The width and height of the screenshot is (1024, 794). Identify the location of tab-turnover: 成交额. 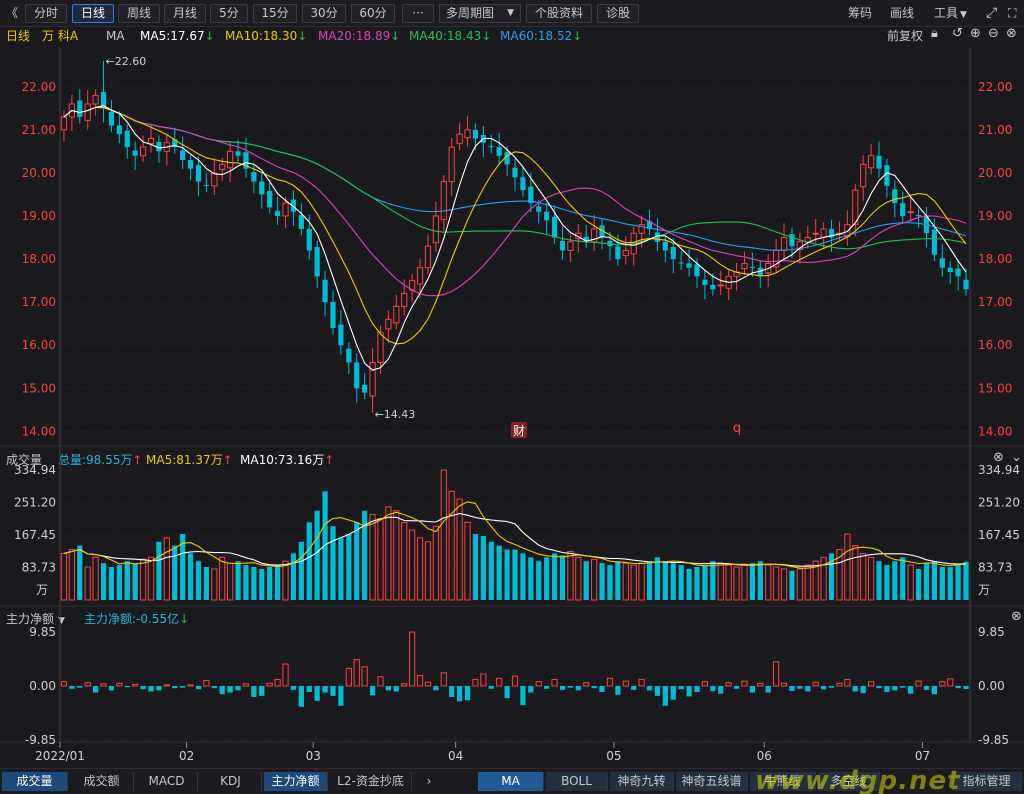
(102, 781).